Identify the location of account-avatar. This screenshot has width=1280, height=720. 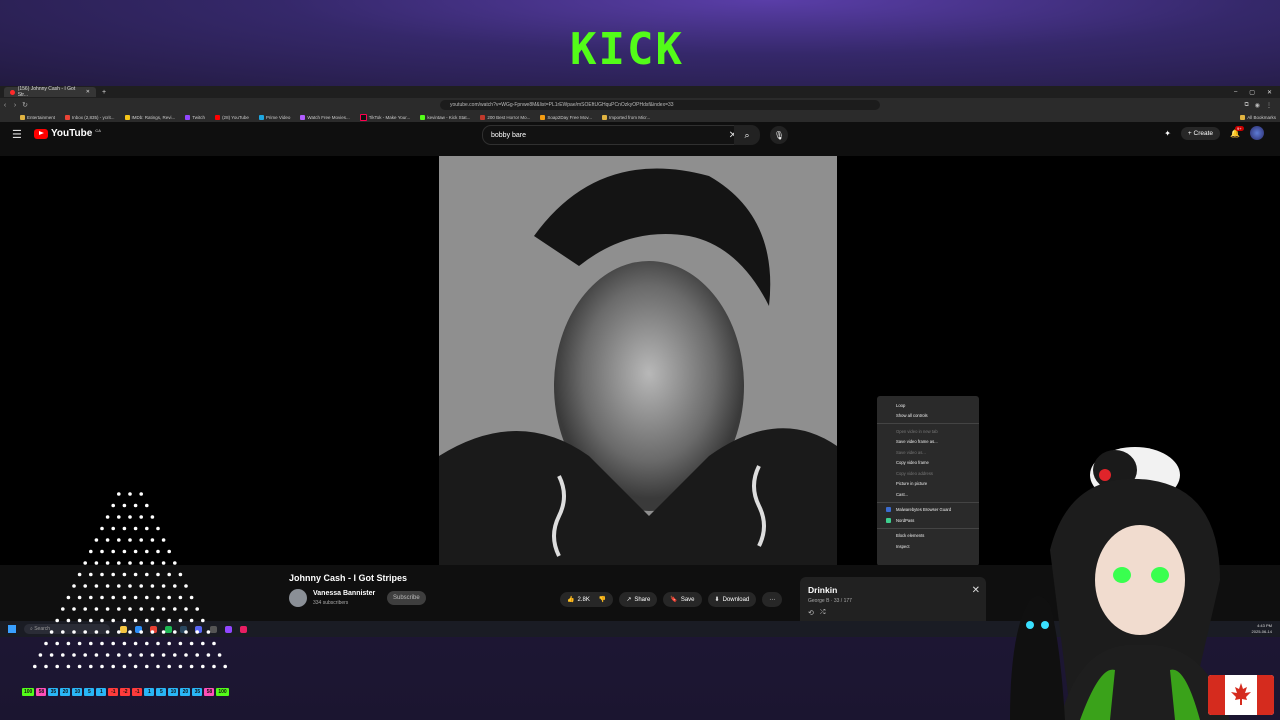
(1257, 133).